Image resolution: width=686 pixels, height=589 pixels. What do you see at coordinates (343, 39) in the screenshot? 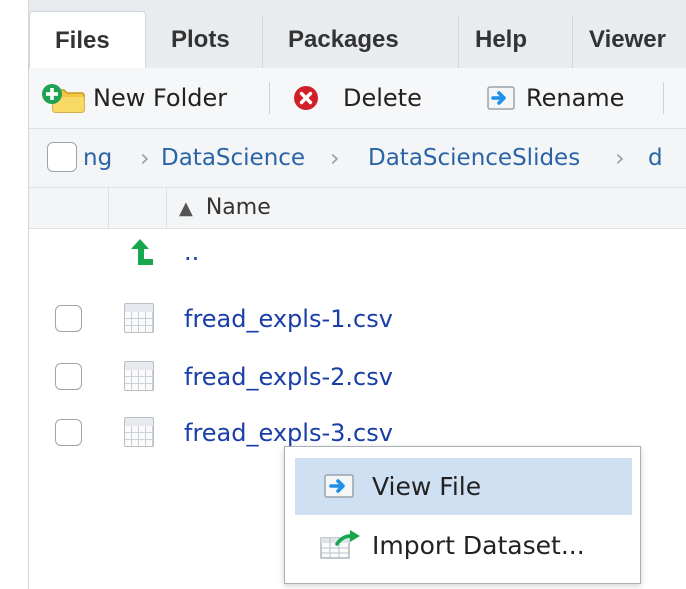
I see `tab-label: Packages` at bounding box center [343, 39].